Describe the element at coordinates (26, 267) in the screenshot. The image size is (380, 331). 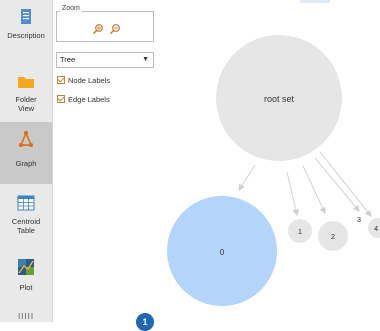
I see `plot-icon` at that location.